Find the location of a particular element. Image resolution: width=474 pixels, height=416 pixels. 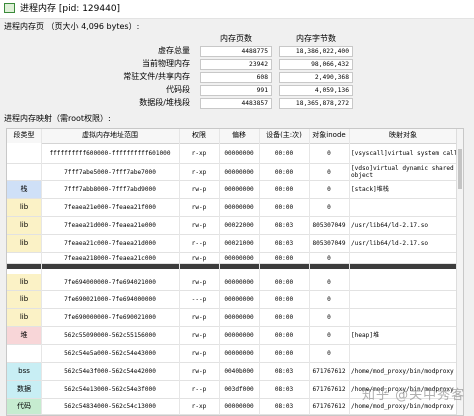

summary-bytes-virtual-total: 18,386,022,400 is located at coordinates (316, 51).